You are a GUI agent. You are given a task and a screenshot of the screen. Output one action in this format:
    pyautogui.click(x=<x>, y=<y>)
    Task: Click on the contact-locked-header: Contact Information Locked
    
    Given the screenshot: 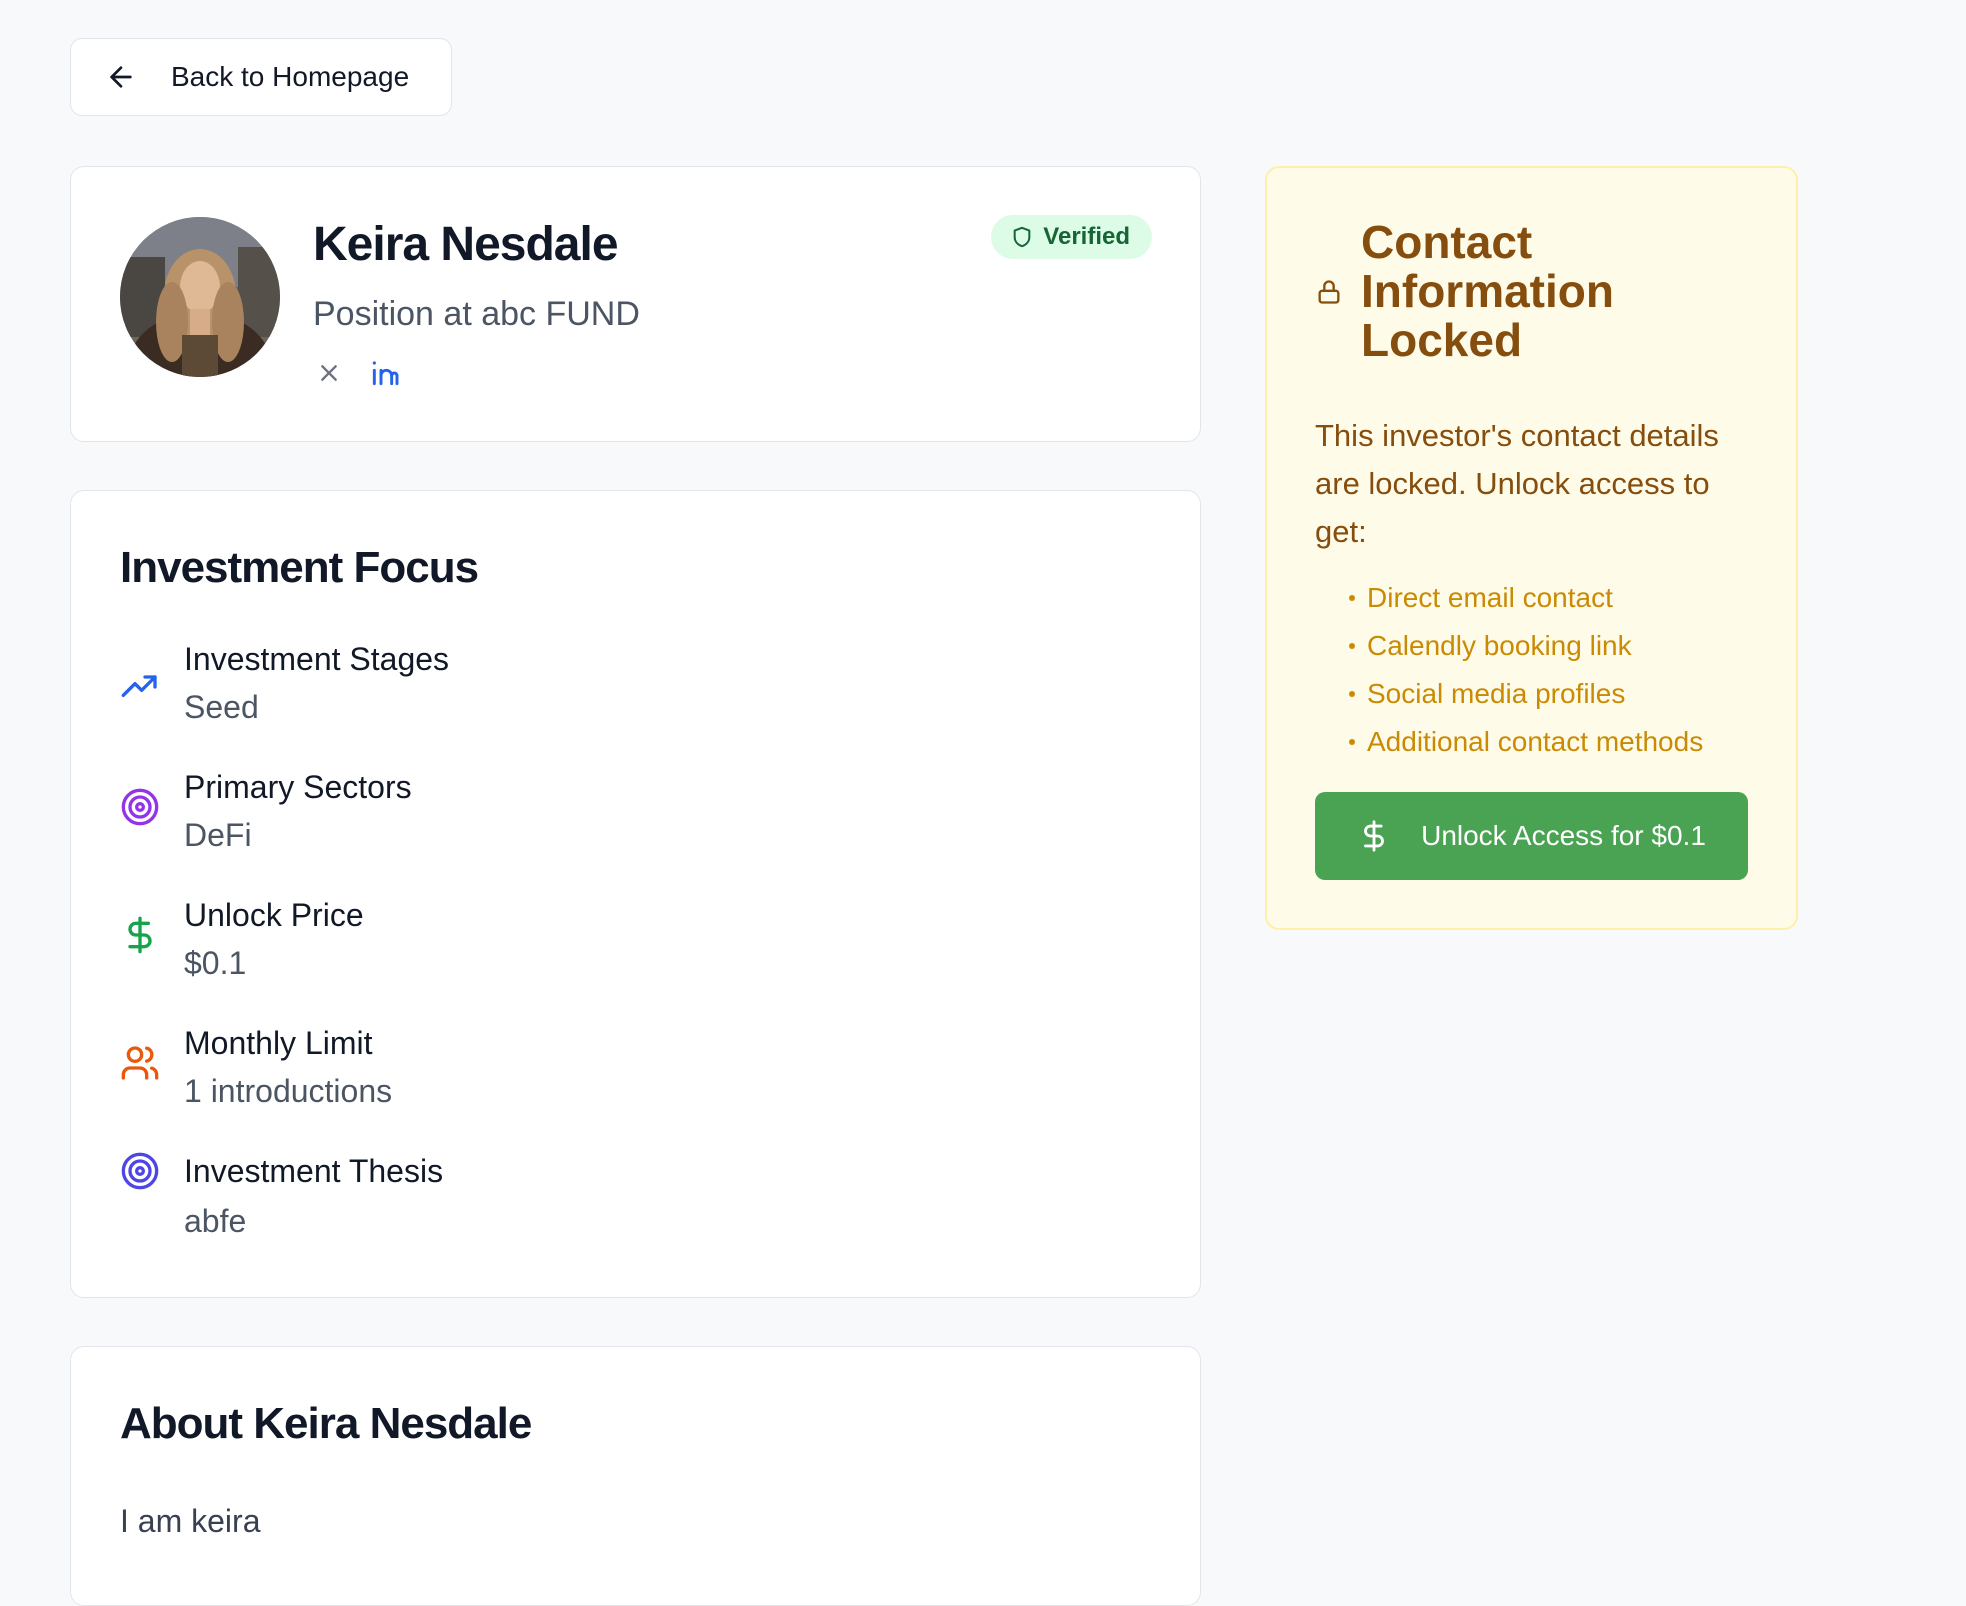 What is the action you would take?
    pyautogui.click(x=1488, y=291)
    